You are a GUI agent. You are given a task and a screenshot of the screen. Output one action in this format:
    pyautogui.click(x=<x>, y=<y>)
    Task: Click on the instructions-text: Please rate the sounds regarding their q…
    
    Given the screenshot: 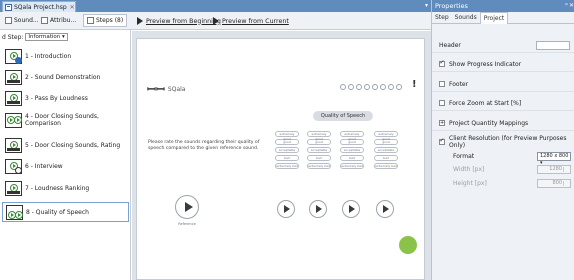 What is the action you would take?
    pyautogui.click(x=204, y=145)
    